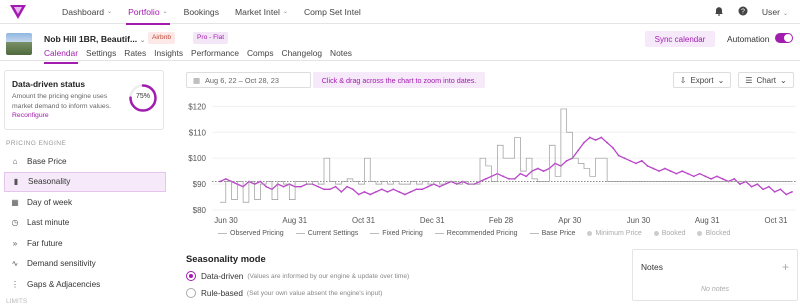 Image resolution: width=800 pixels, height=305 pixels. I want to click on radio-data-driven, so click(191, 276).